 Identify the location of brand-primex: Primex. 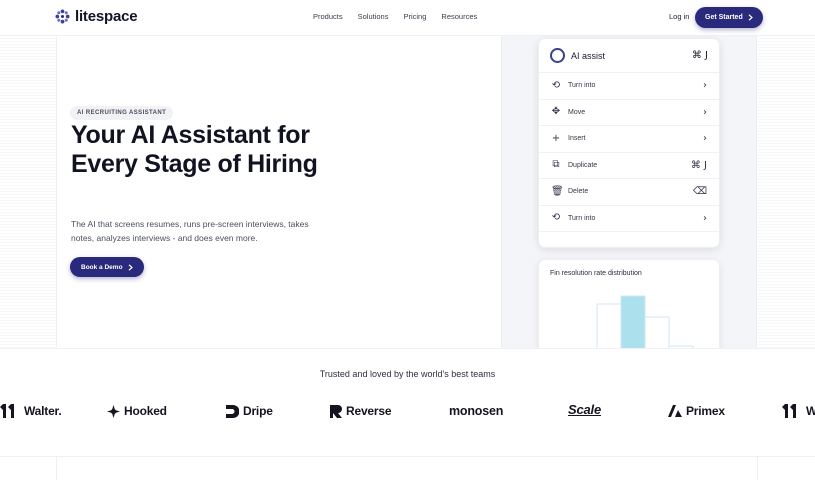
(696, 411).